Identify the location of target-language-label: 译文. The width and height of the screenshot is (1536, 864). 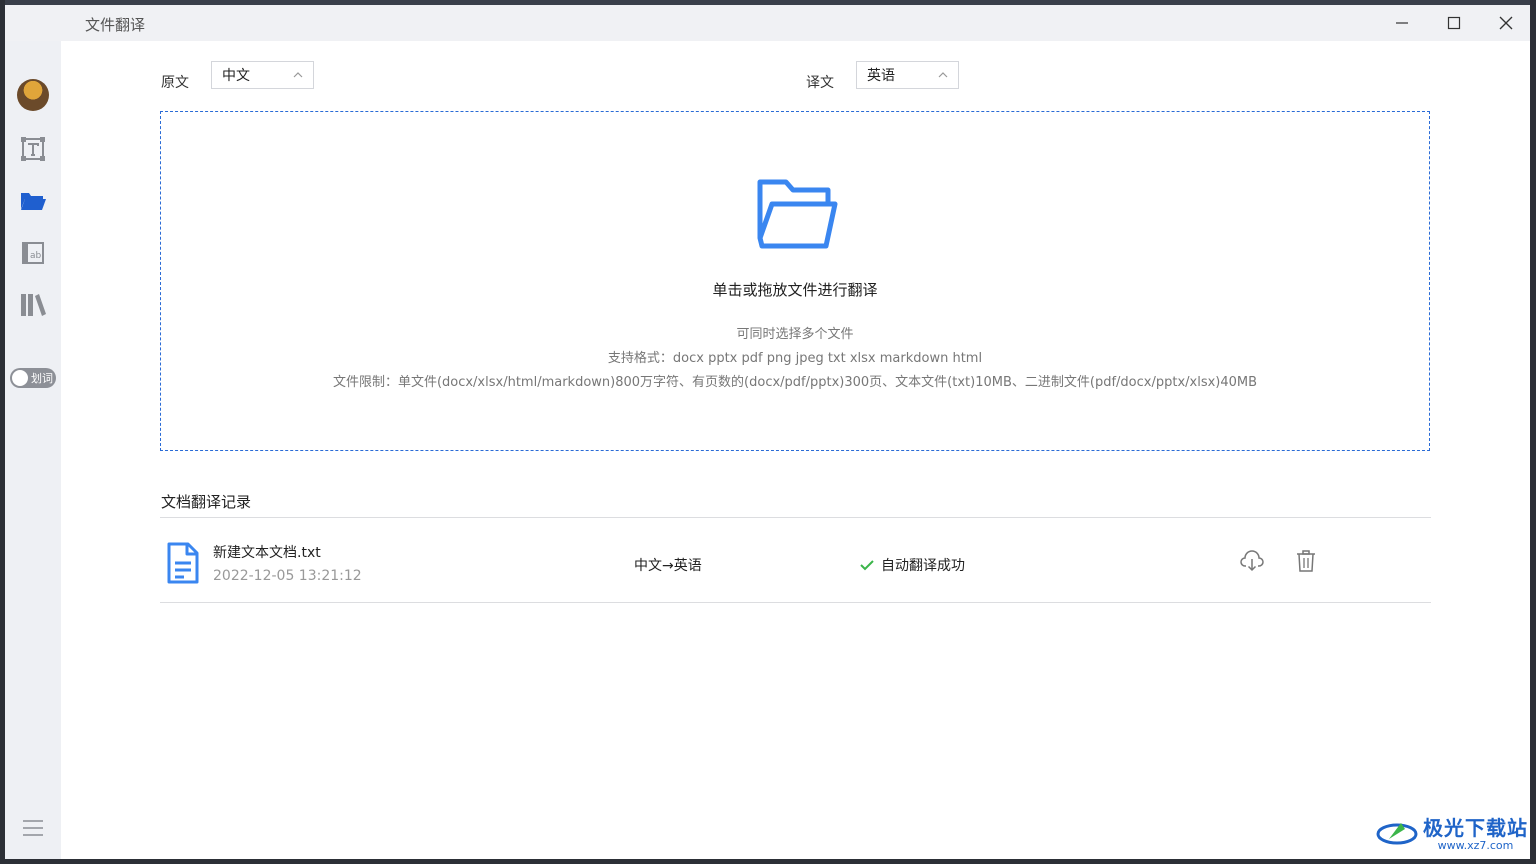
(820, 83).